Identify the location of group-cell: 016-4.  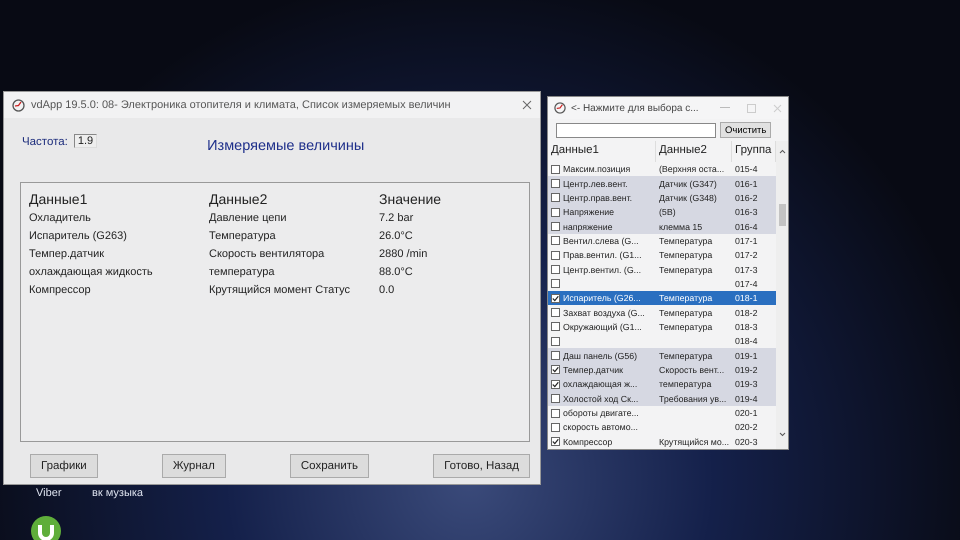
(746, 227).